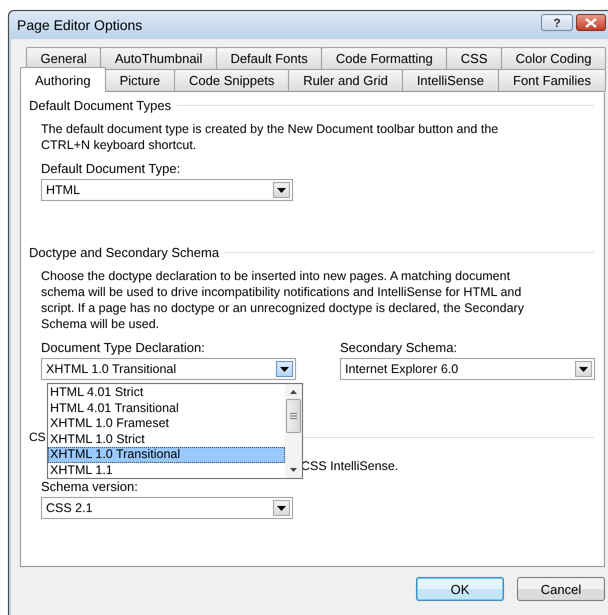 The image size is (608, 615). I want to click on tab: CSS, so click(474, 58).